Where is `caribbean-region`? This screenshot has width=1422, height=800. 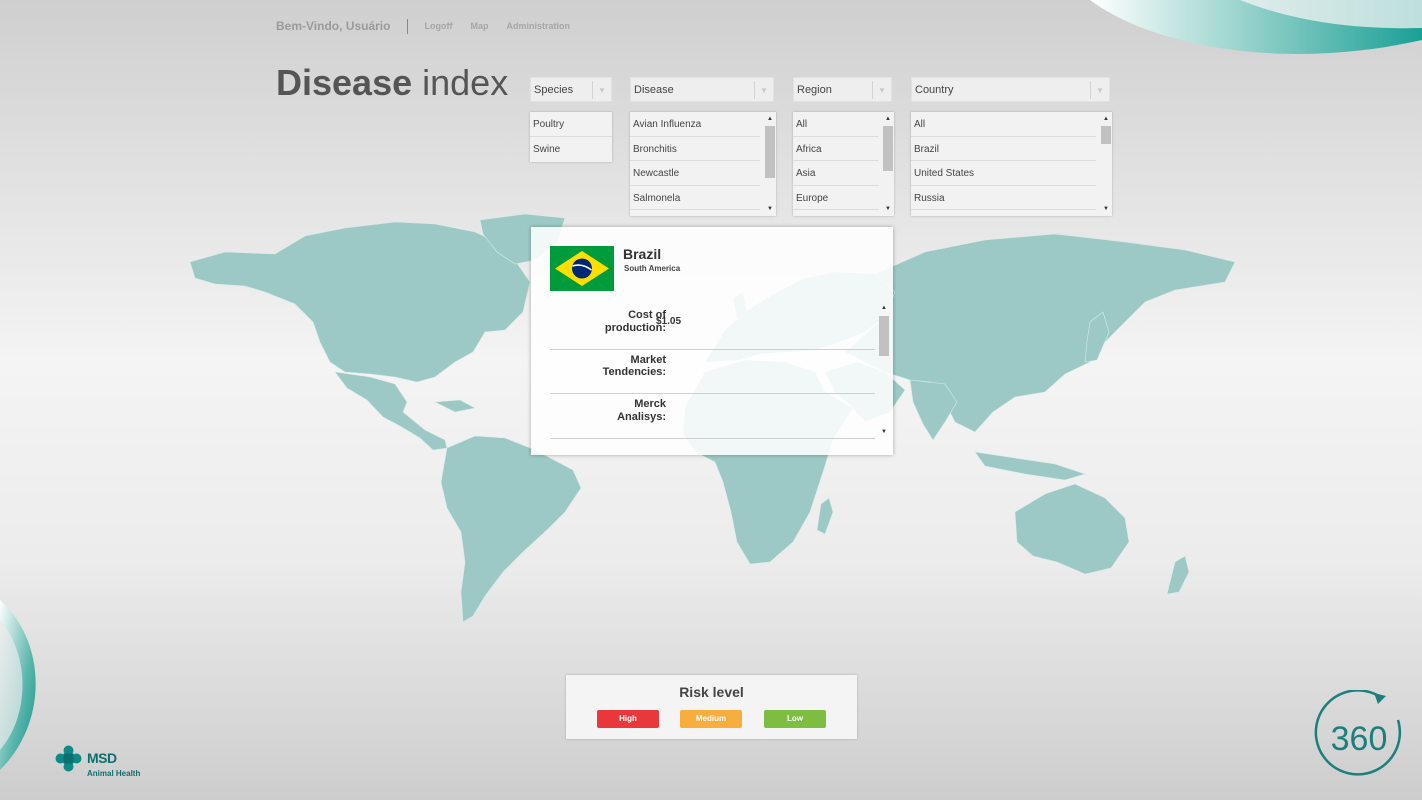 caribbean-region is located at coordinates (454, 406).